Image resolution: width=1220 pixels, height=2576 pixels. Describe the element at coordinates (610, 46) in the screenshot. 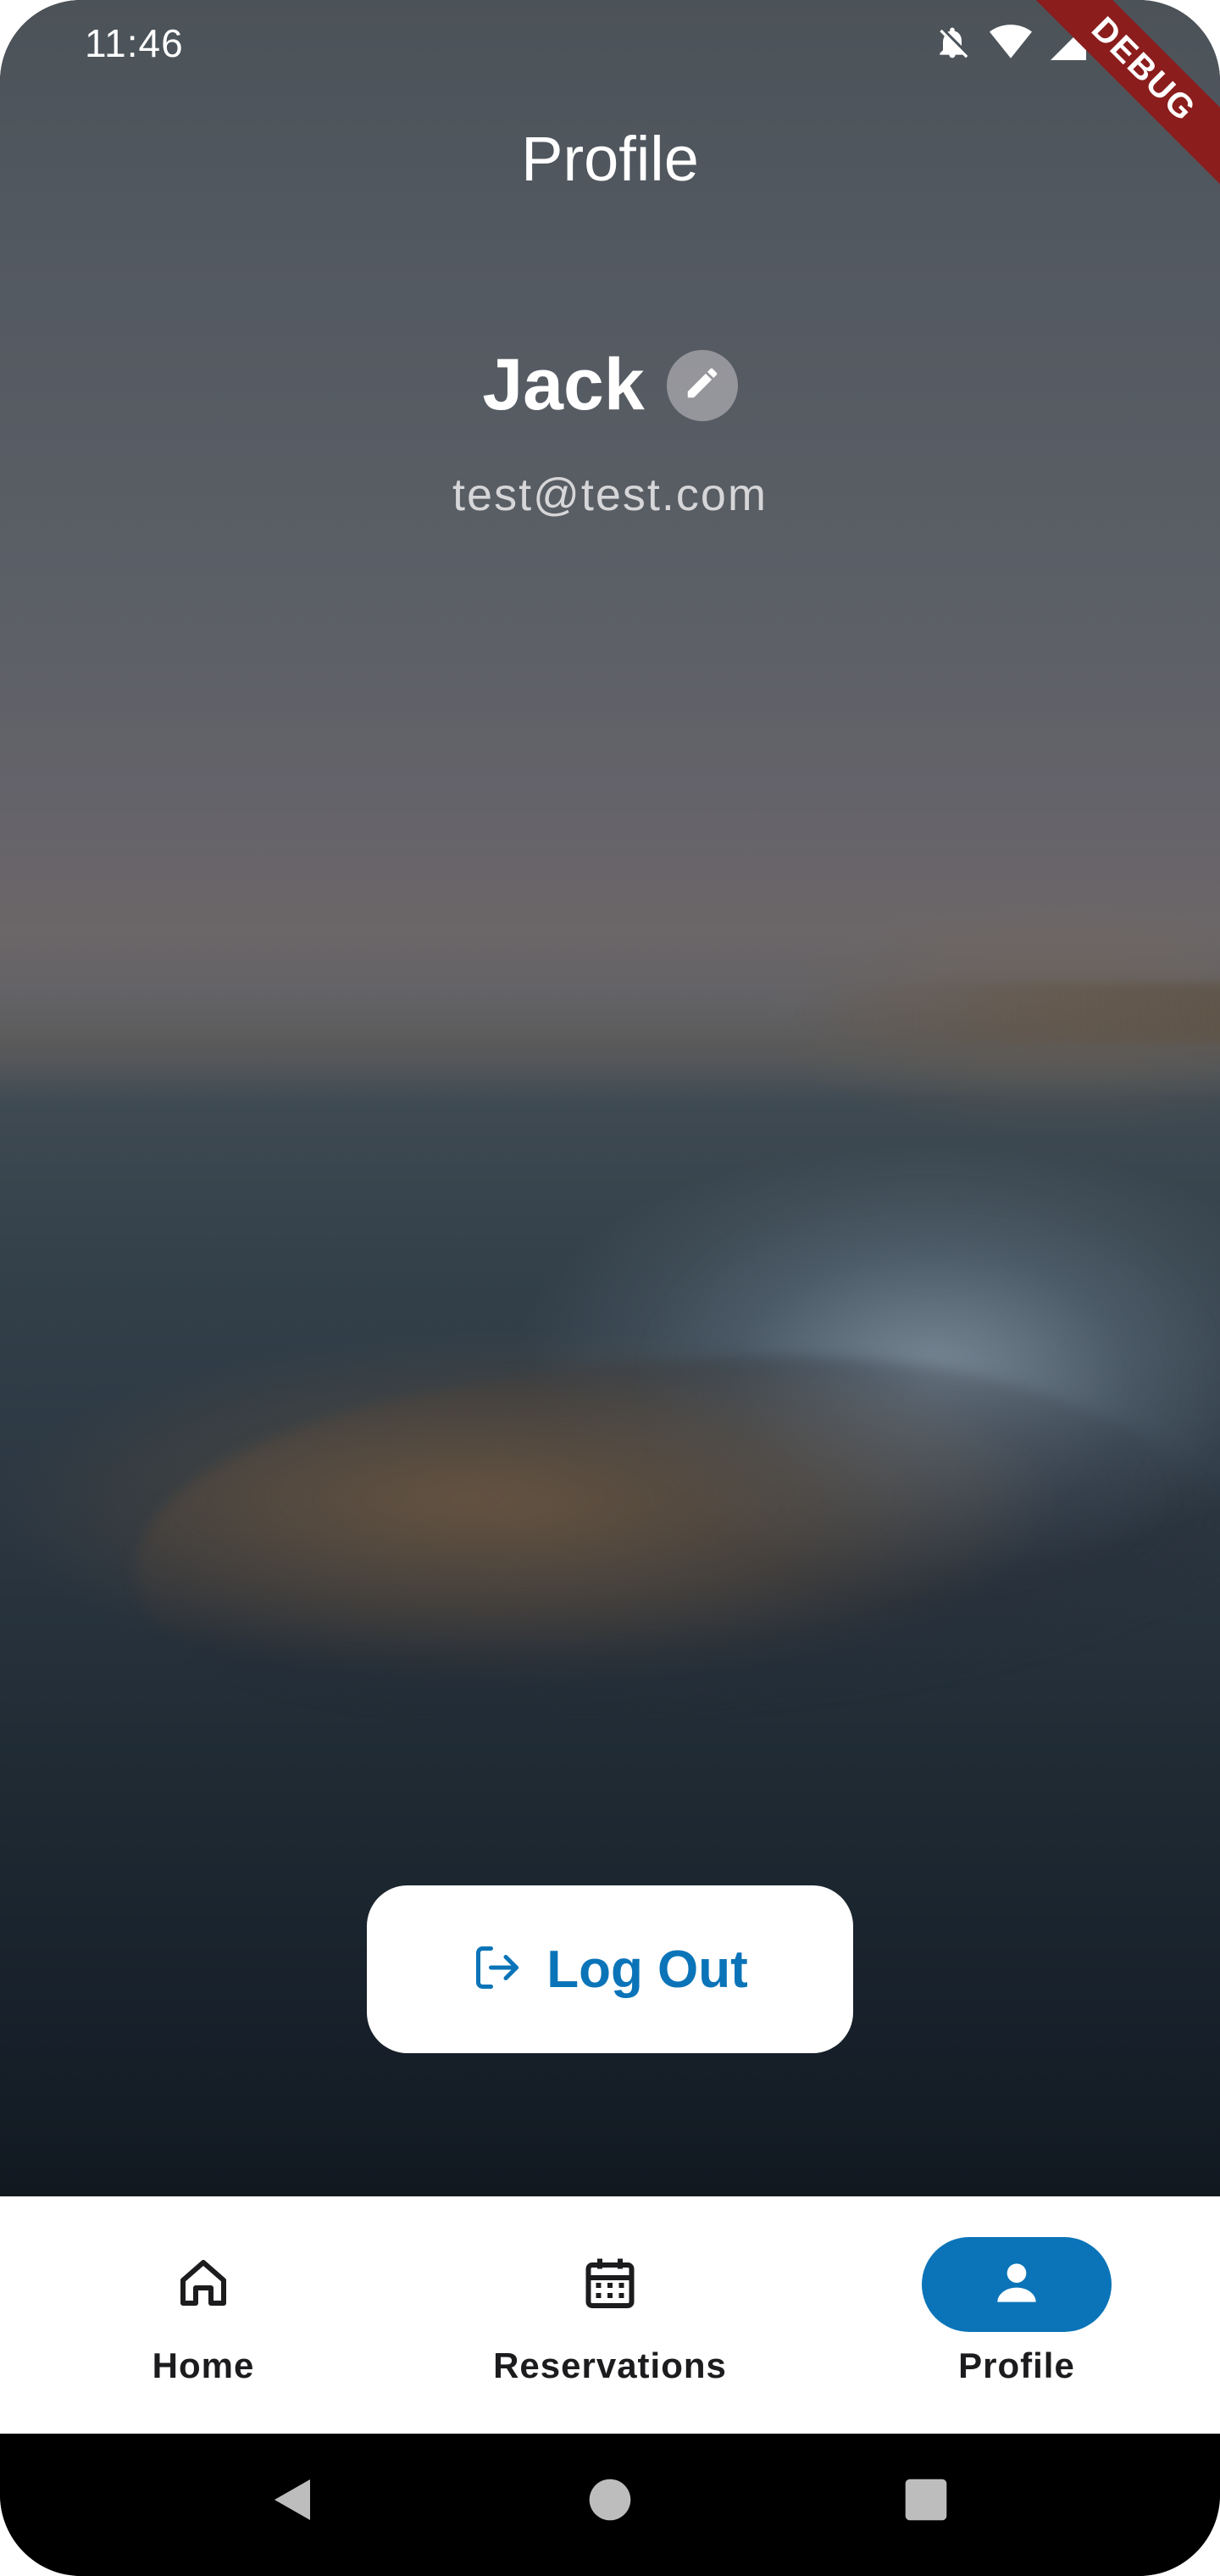

I see `status-bar: 11:46` at that location.